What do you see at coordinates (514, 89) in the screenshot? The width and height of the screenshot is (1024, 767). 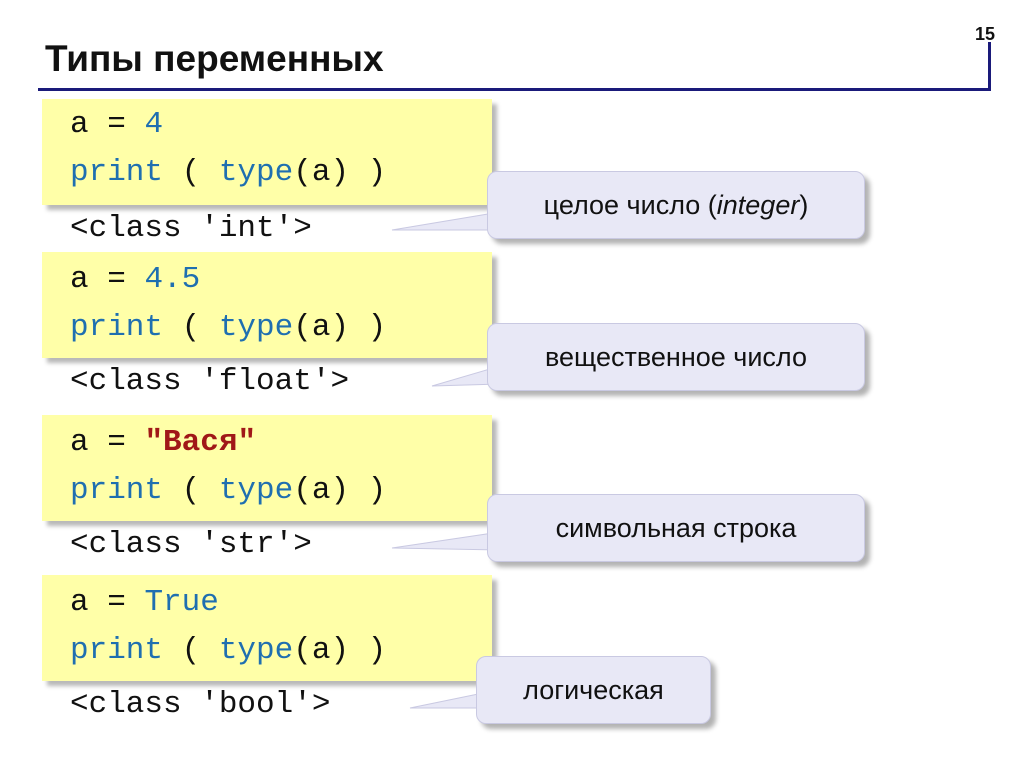 I see `title-underline` at bounding box center [514, 89].